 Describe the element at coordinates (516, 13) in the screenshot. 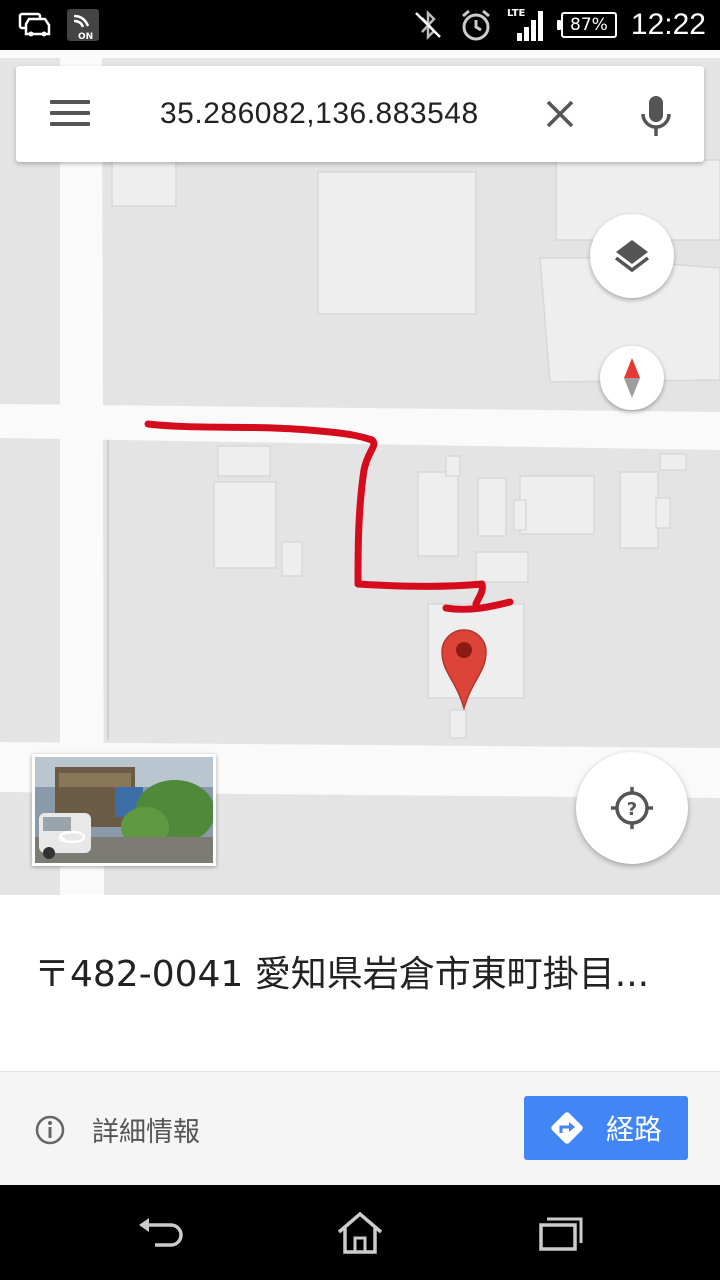

I see `svg-text: LTE` at that location.